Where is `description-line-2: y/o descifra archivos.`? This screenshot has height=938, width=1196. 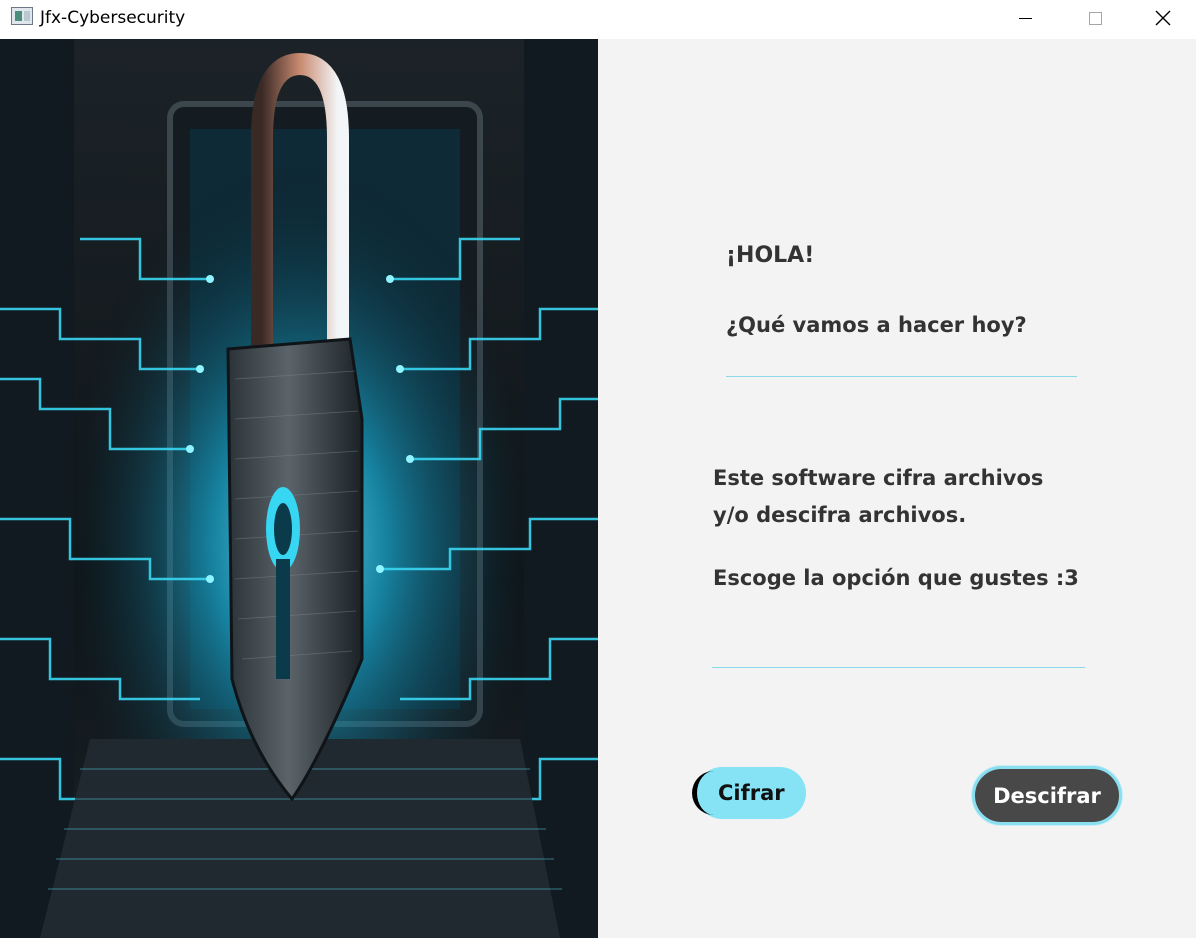
description-line-2: y/o descifra archivos. is located at coordinates (840, 515).